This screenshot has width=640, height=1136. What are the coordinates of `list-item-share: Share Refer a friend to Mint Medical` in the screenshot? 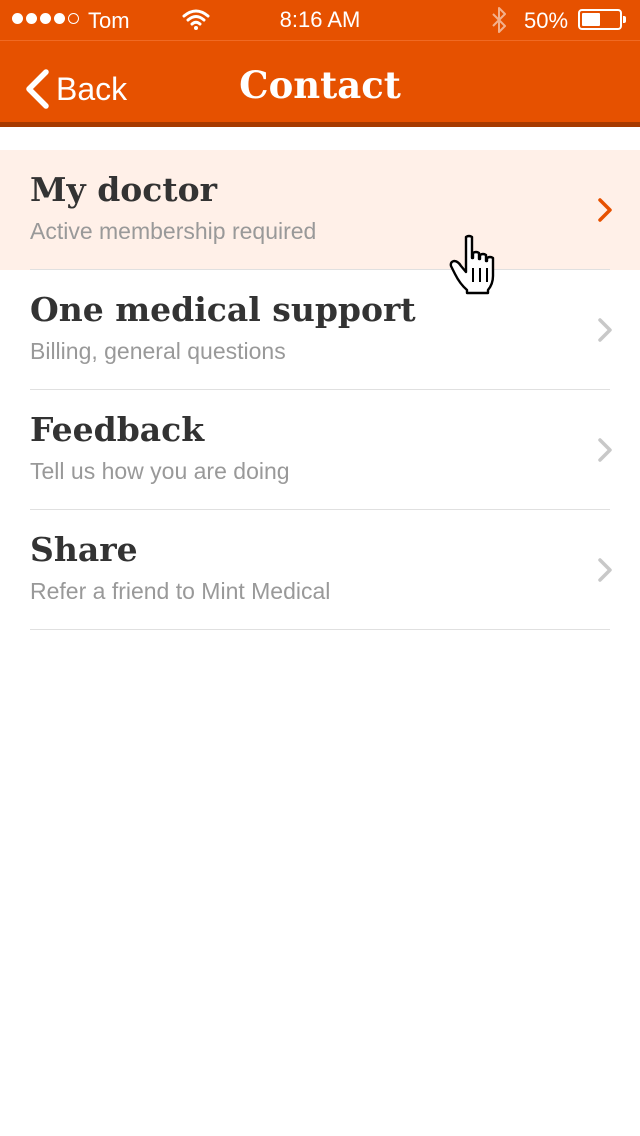 It's located at (320, 570).